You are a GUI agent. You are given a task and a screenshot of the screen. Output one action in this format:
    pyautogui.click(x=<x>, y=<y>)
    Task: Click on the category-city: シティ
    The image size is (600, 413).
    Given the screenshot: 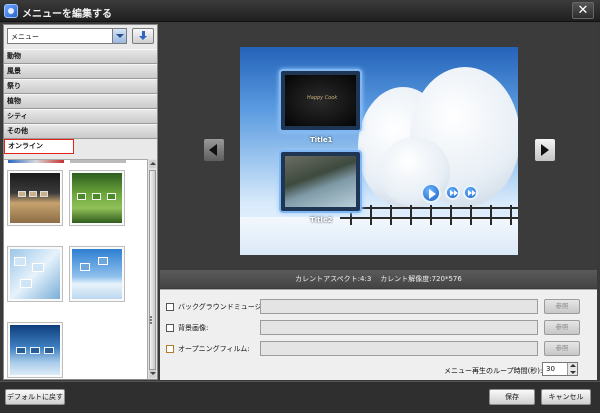 What is the action you would take?
    pyautogui.click(x=80, y=116)
    